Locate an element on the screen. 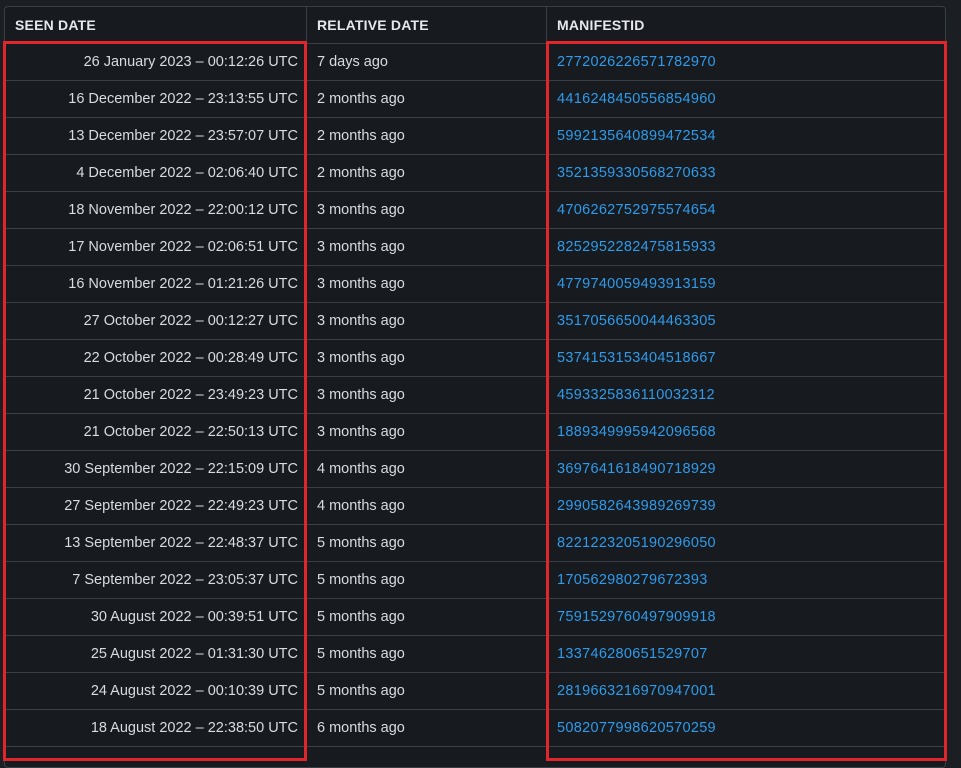 This screenshot has width=961, height=768. seen-date-cell: 4 December 2022 – 02:06:40 UTC is located at coordinates (156, 173).